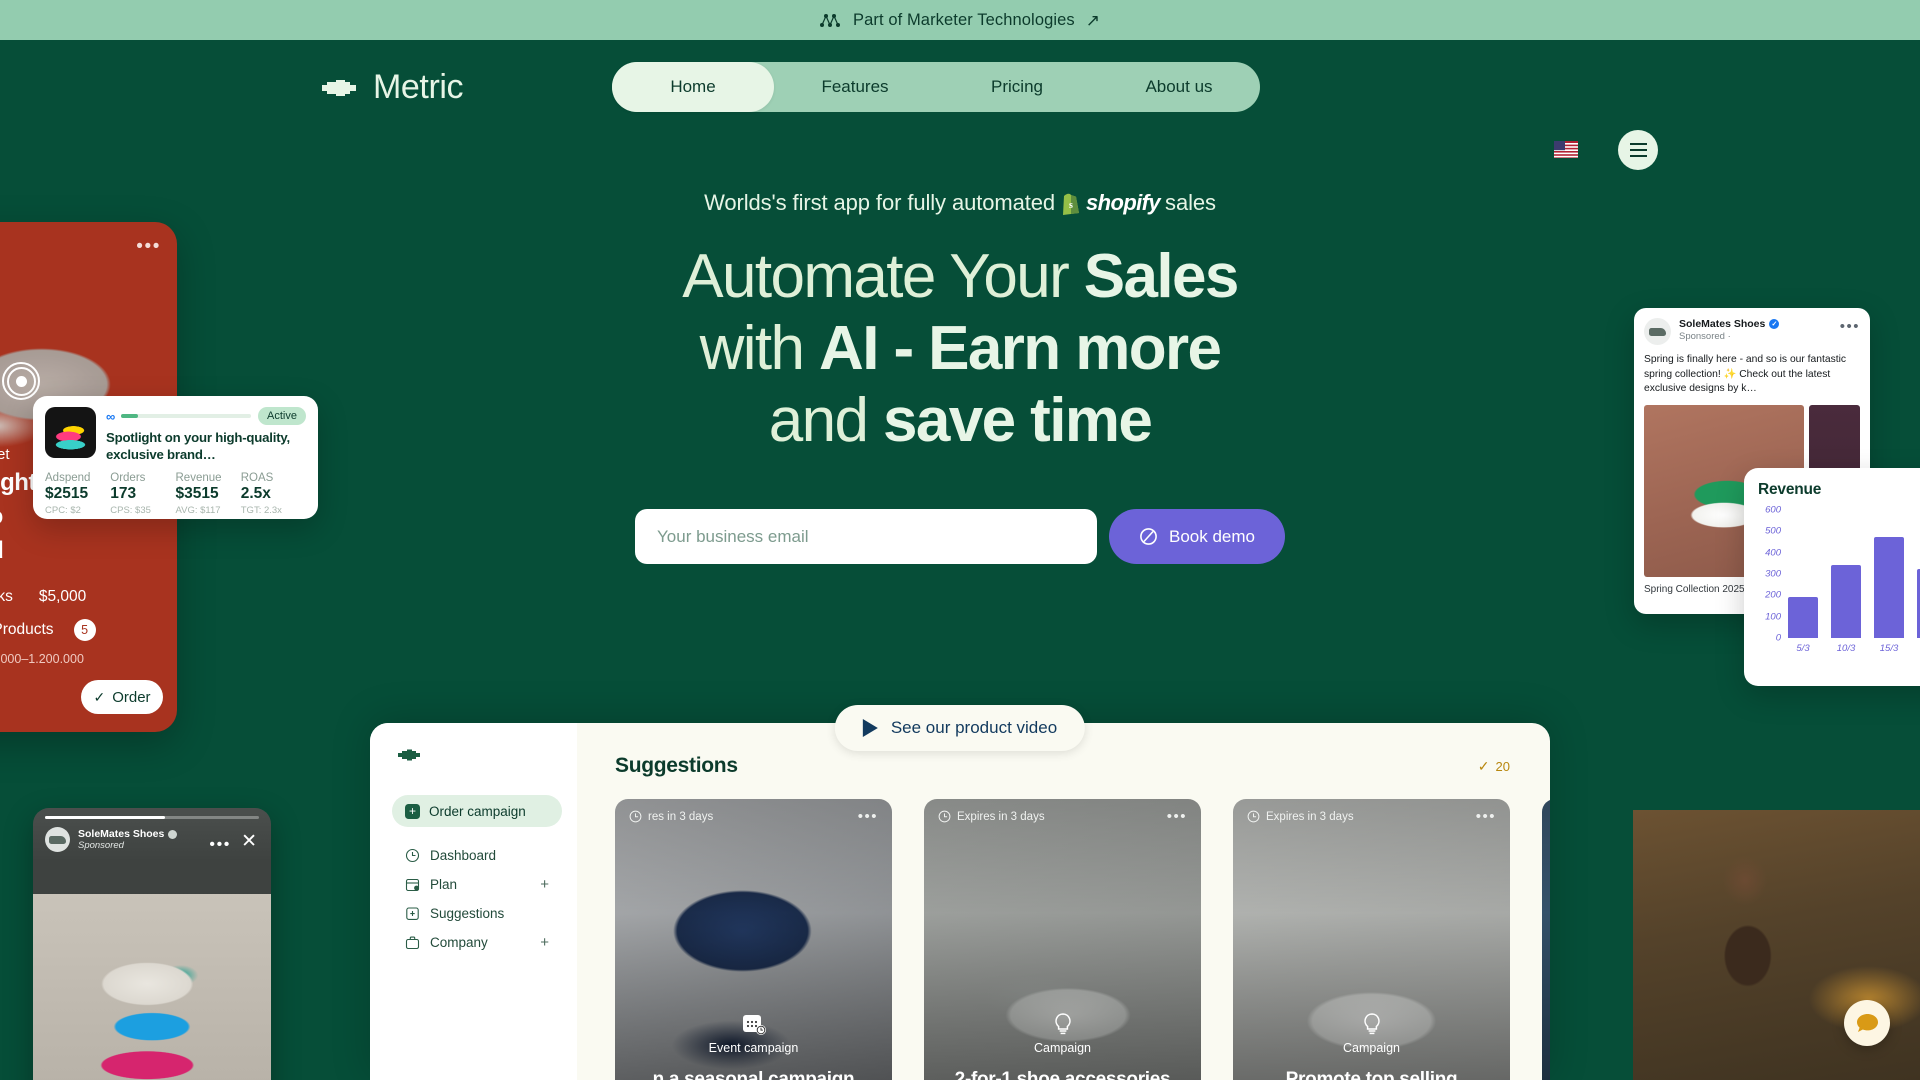  I want to click on story-header: SoleMates Shoes Sponsored, so click(111, 839).